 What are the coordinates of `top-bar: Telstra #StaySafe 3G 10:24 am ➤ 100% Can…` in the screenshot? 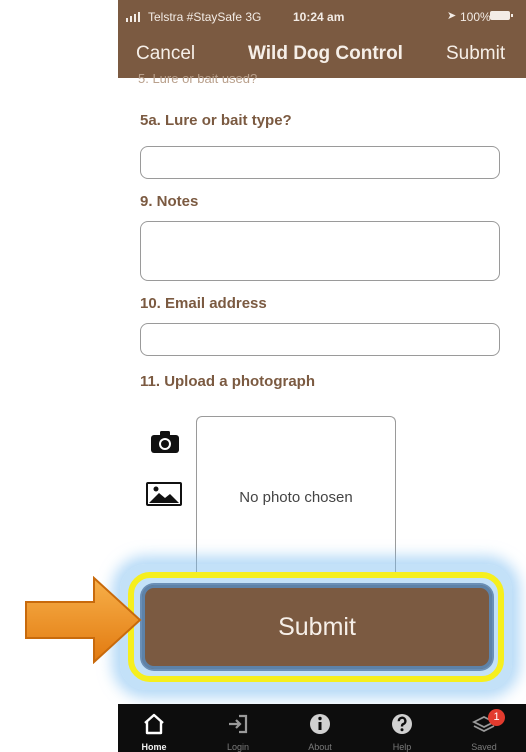 It's located at (322, 39).